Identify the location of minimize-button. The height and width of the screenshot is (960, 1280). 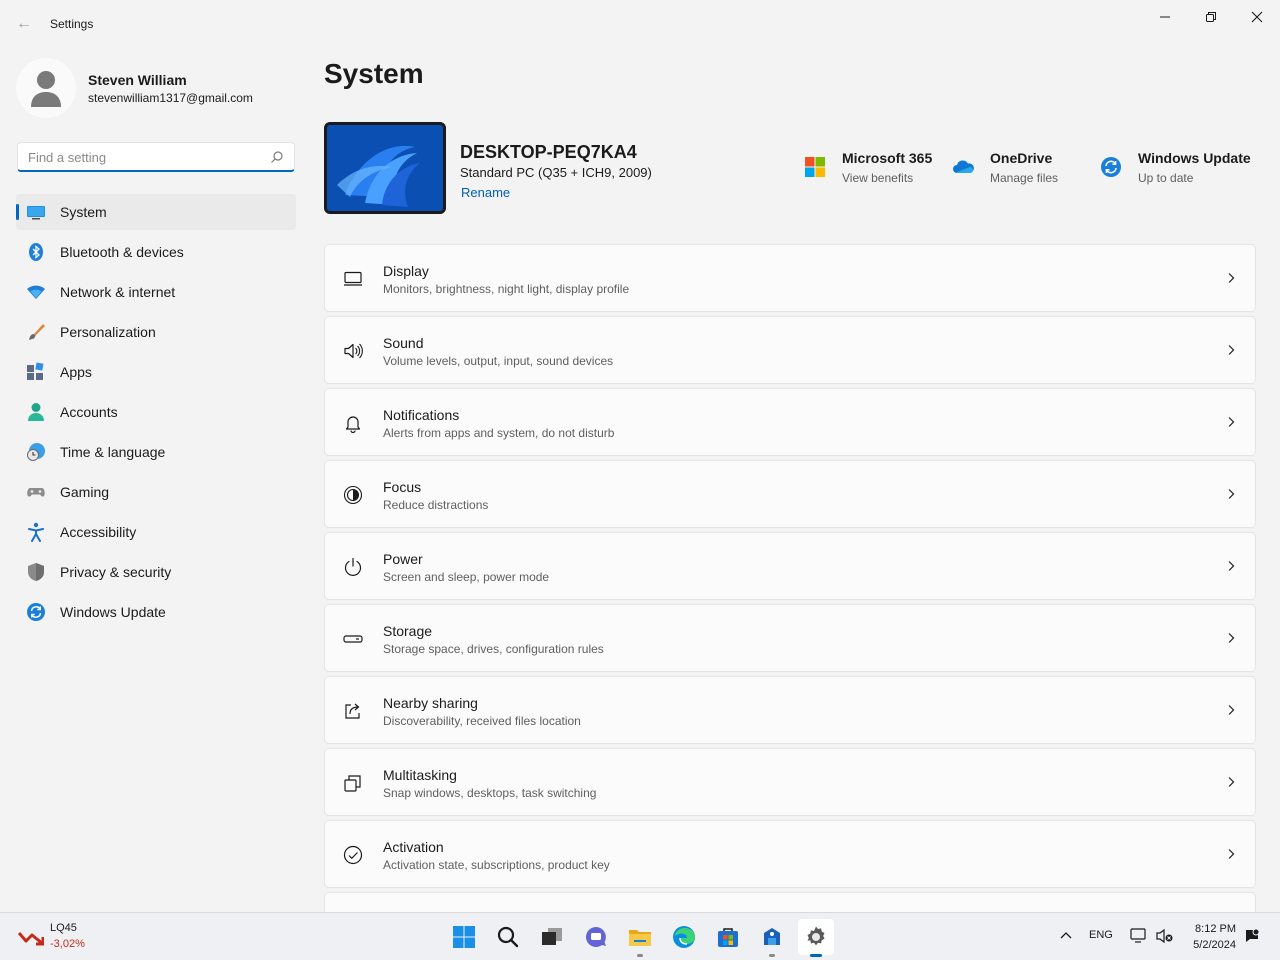
(1165, 17).